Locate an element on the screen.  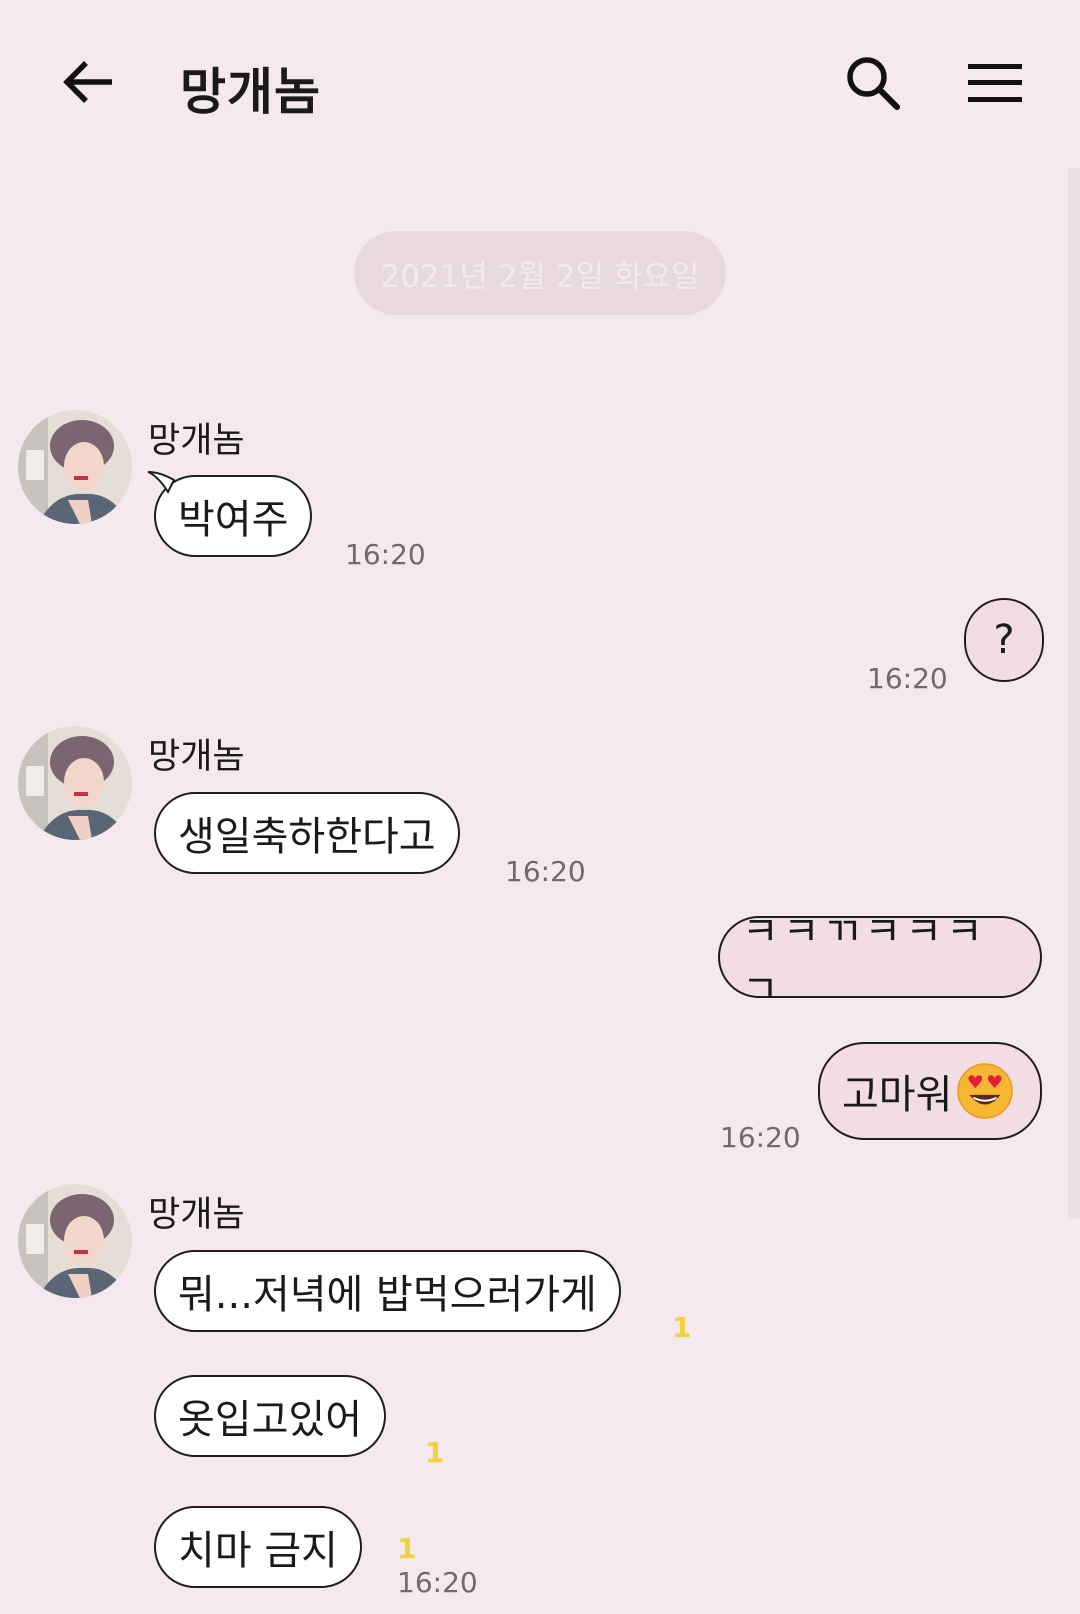
message-bubble-outgoing: 고마워 is located at coordinates (930, 1091).